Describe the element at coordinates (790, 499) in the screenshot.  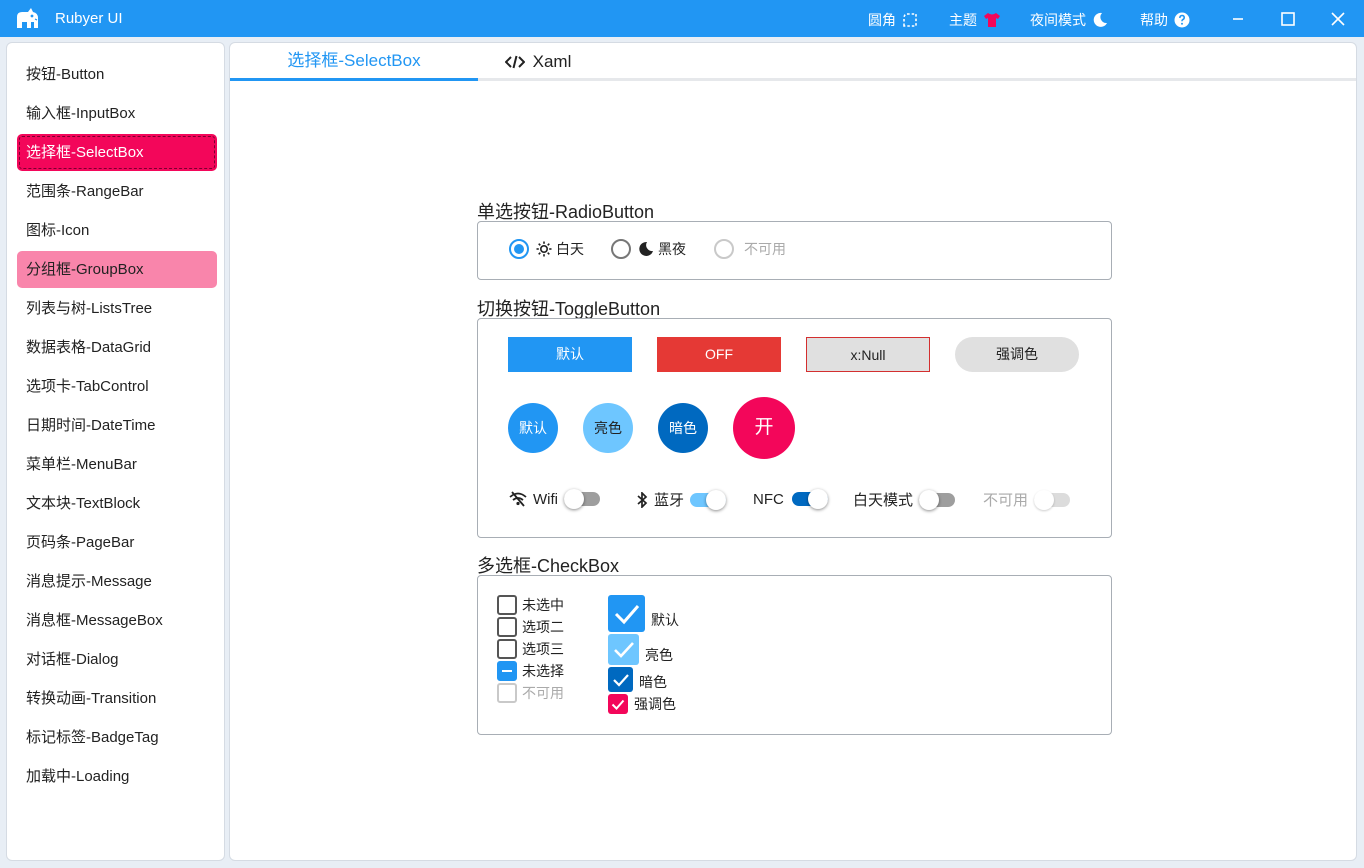
I see `switch-nfc: NFC` at that location.